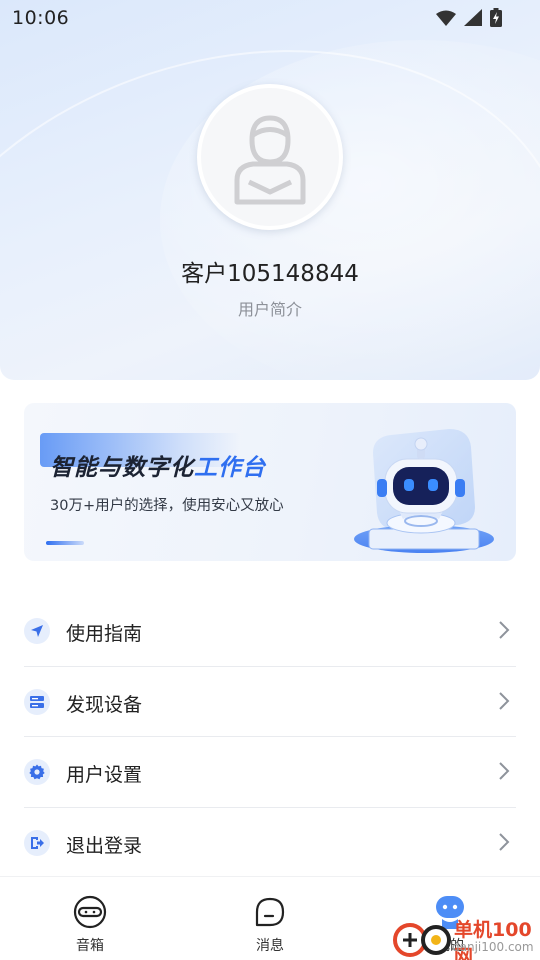 Image resolution: width=540 pixels, height=960 pixels. Describe the element at coordinates (270, 946) in the screenshot. I see `nav-label: 消息` at that location.